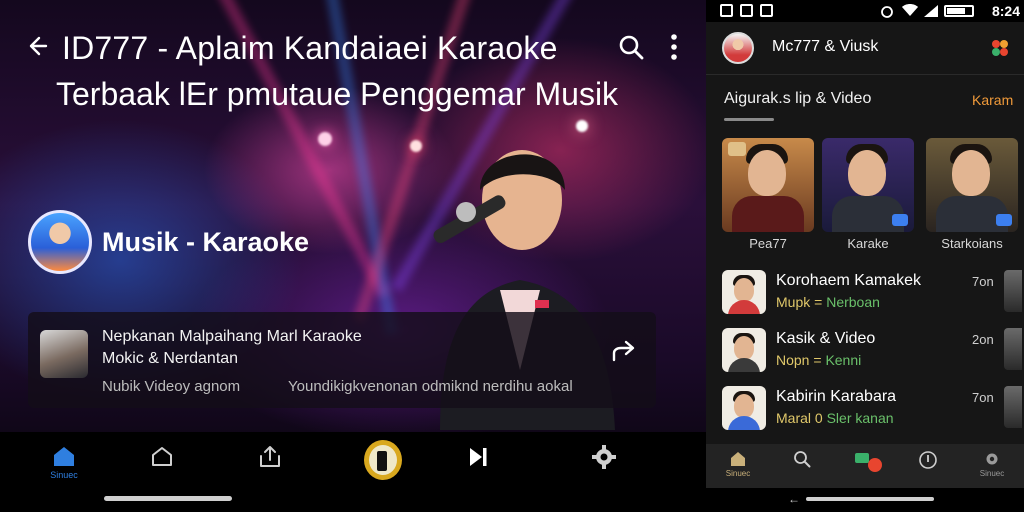  What do you see at coordinates (325, 139) in the screenshot?
I see `stage-light` at bounding box center [325, 139].